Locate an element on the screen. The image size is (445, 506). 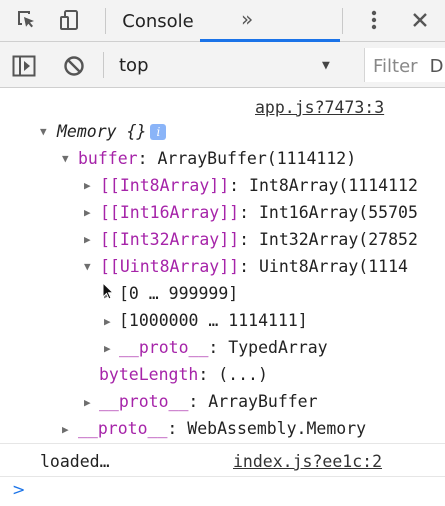
close-icon is located at coordinates (420, 20).